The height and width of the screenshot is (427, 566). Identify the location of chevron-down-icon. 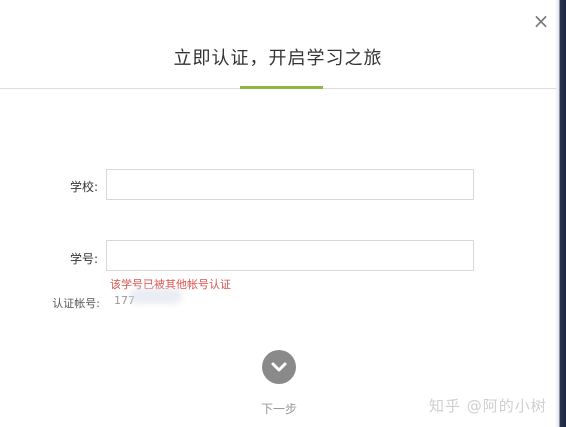
(279, 367).